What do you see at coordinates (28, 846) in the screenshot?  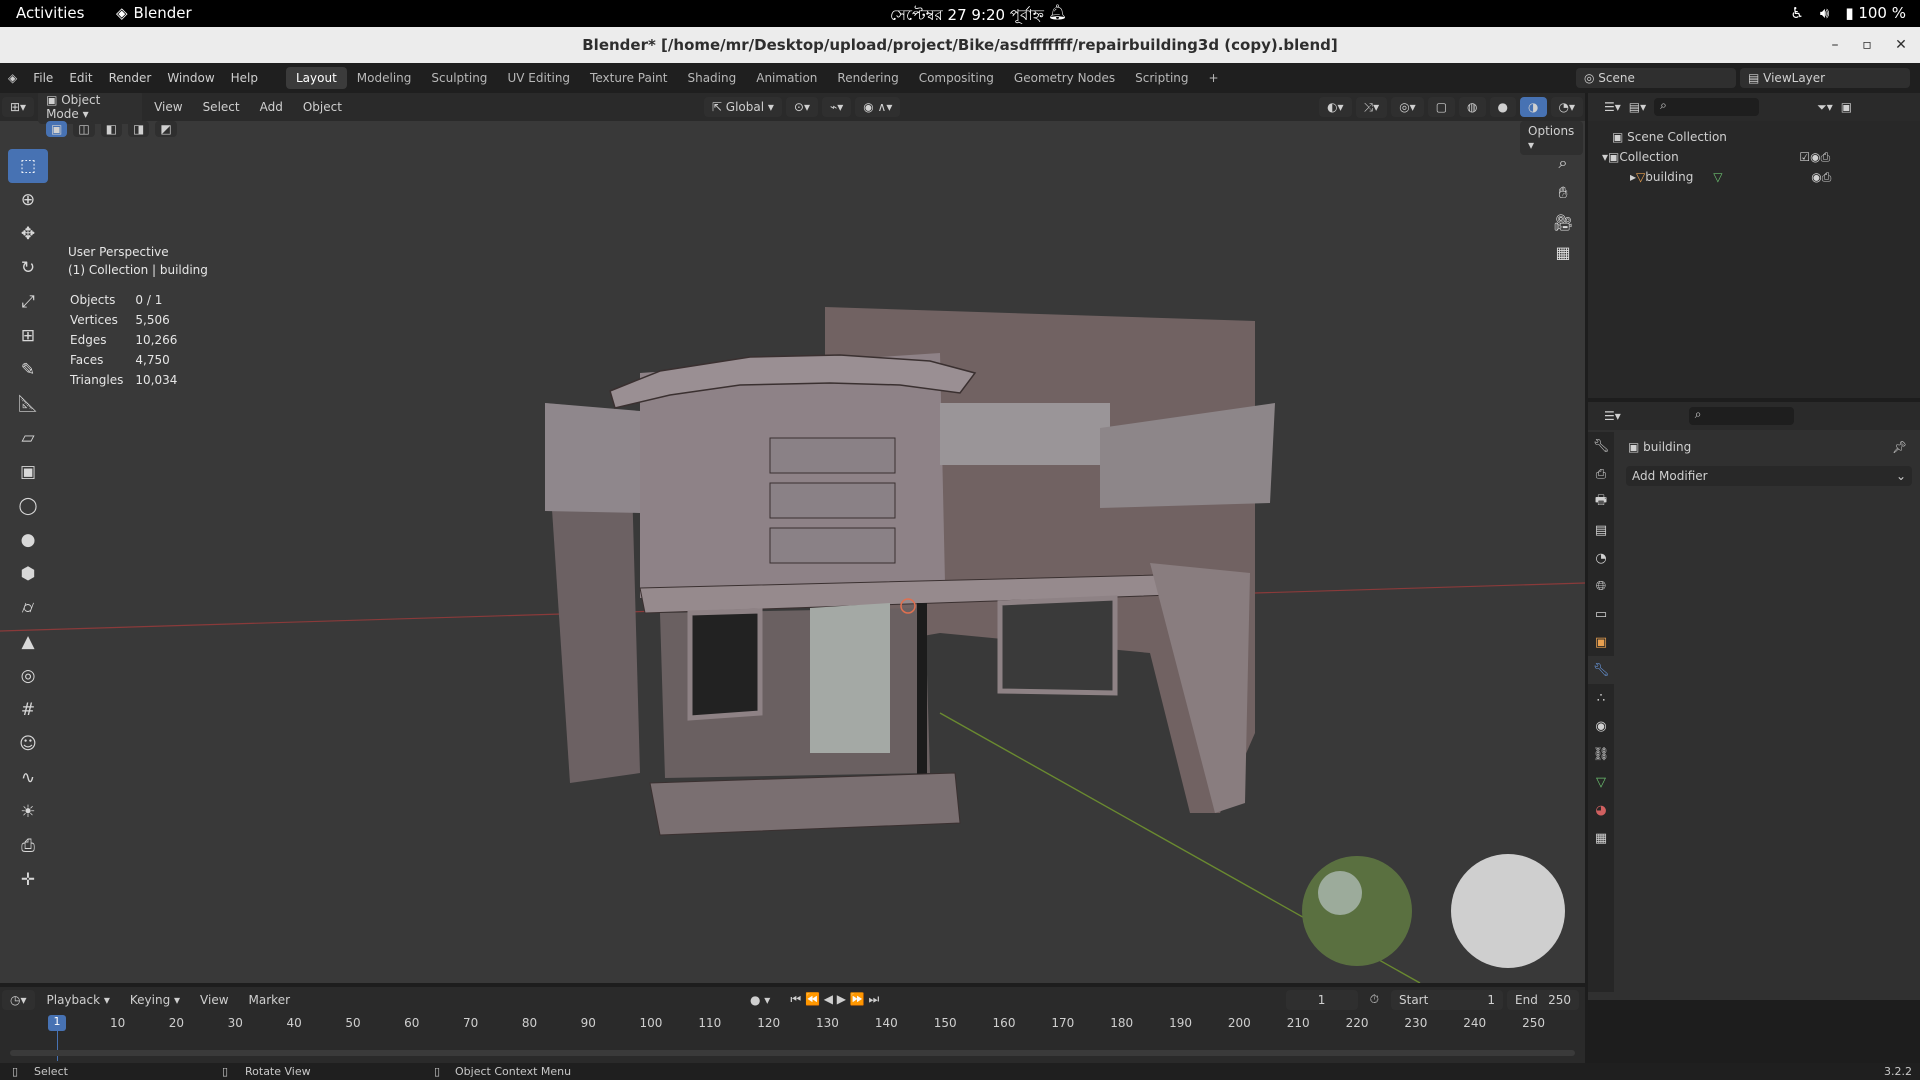 I see `add-camera-icon: ⎙` at bounding box center [28, 846].